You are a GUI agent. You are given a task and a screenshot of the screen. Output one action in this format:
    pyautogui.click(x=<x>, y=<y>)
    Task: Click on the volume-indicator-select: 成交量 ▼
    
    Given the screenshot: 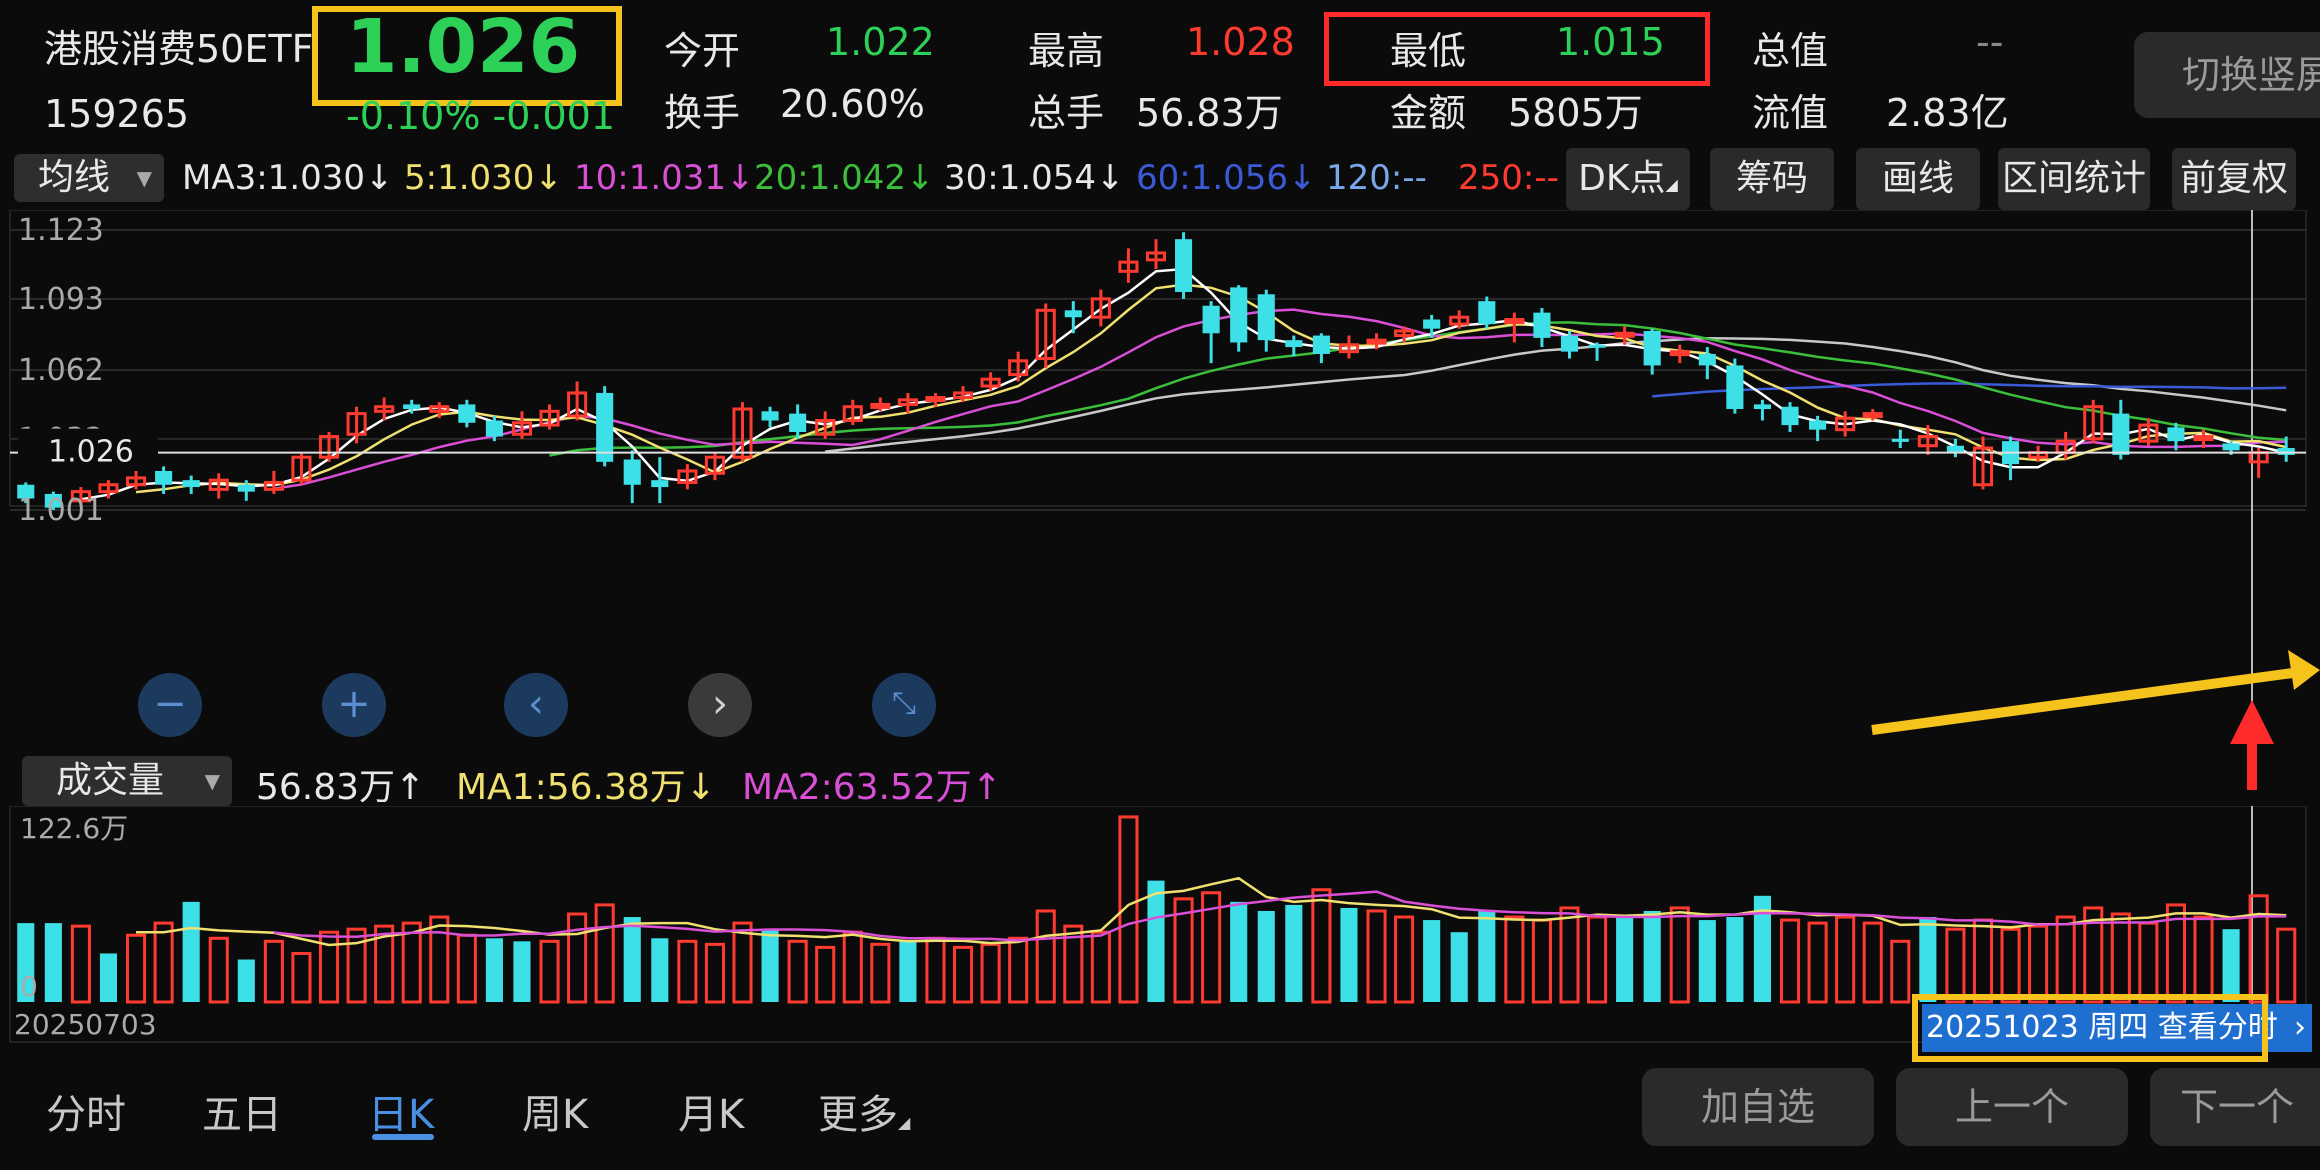 What is the action you would take?
    pyautogui.click(x=127, y=781)
    